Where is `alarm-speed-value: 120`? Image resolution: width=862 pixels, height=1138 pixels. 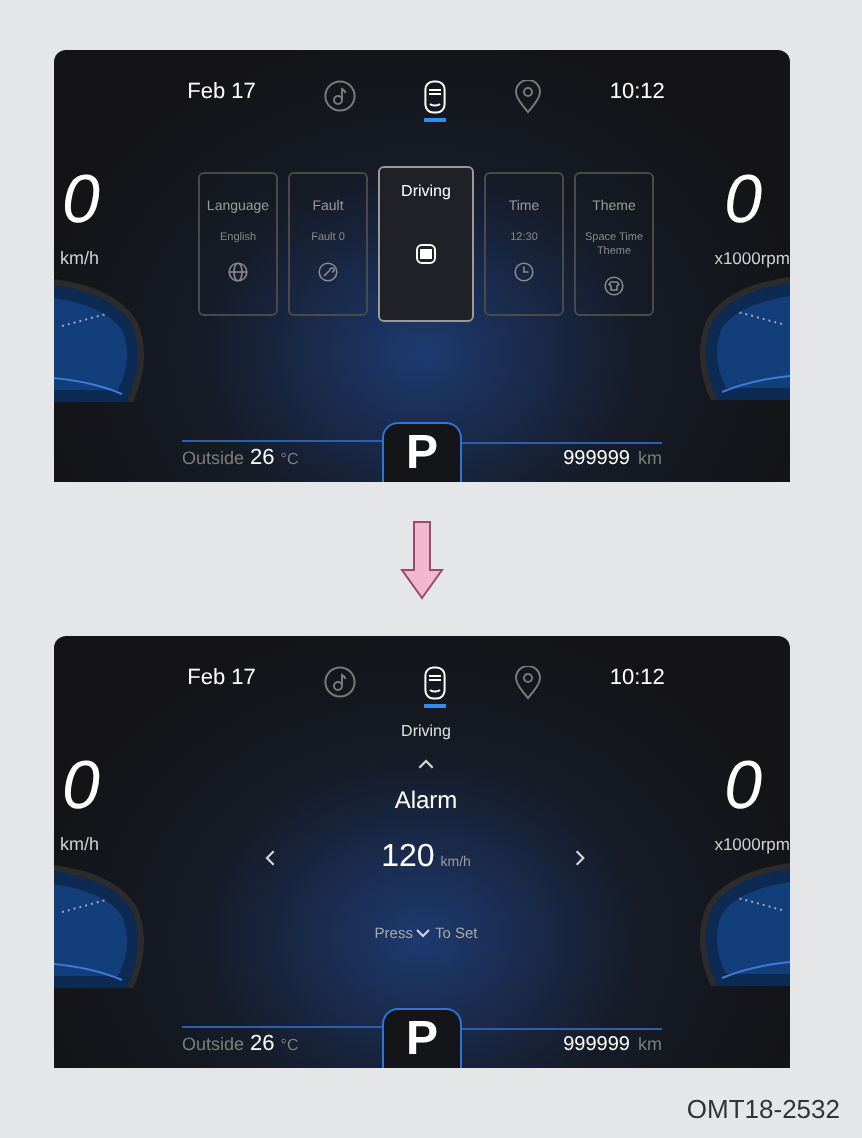
alarm-speed-value: 120 is located at coordinates (408, 858).